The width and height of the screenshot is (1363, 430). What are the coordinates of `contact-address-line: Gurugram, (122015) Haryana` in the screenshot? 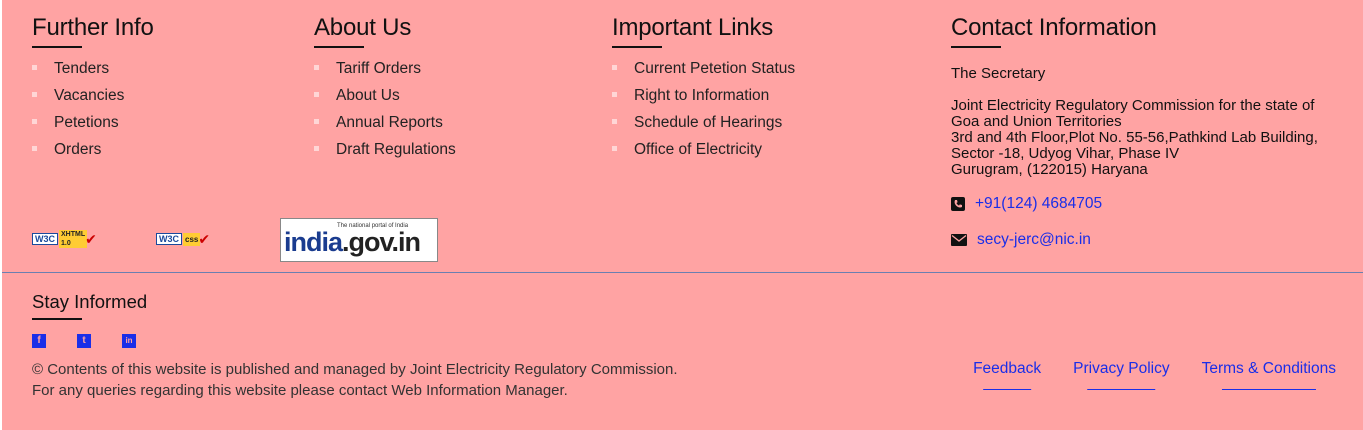 It's located at (1049, 169).